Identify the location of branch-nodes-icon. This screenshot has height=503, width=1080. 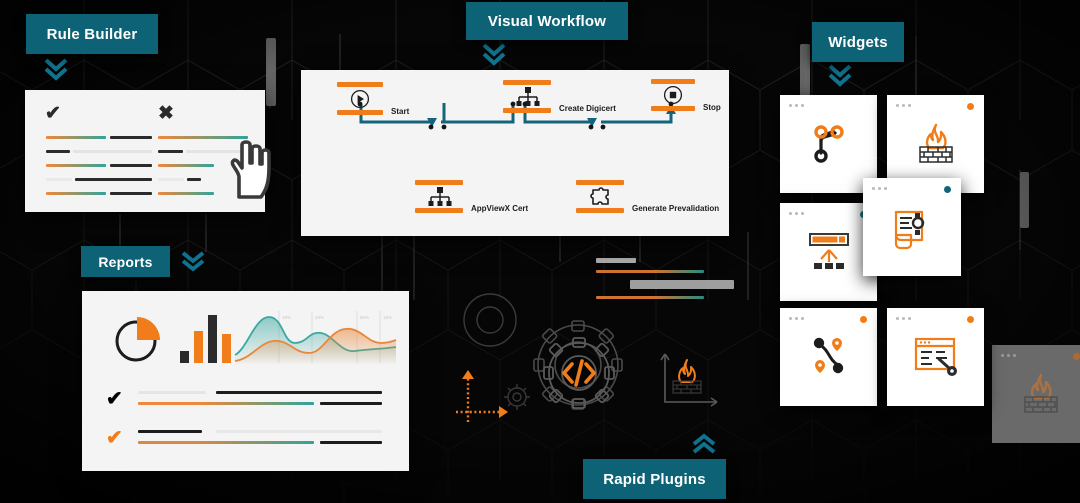
(828, 357).